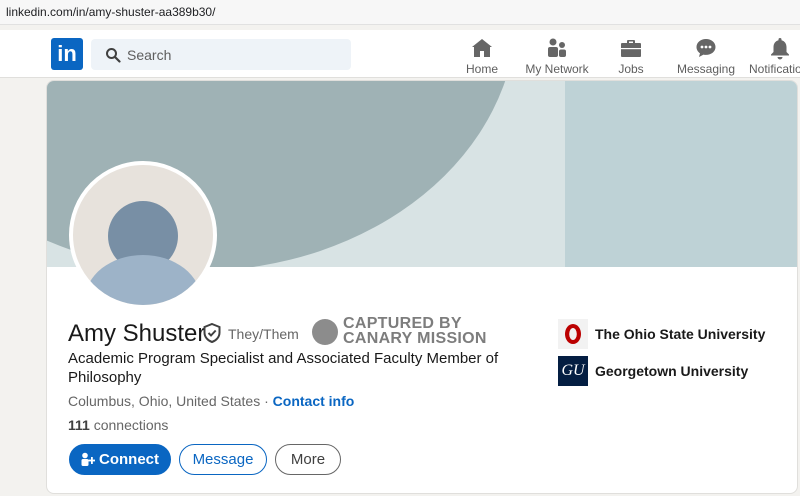 This screenshot has width=800, height=496. What do you see at coordinates (557, 69) in the screenshot?
I see `nav-label-my-network: My Network` at bounding box center [557, 69].